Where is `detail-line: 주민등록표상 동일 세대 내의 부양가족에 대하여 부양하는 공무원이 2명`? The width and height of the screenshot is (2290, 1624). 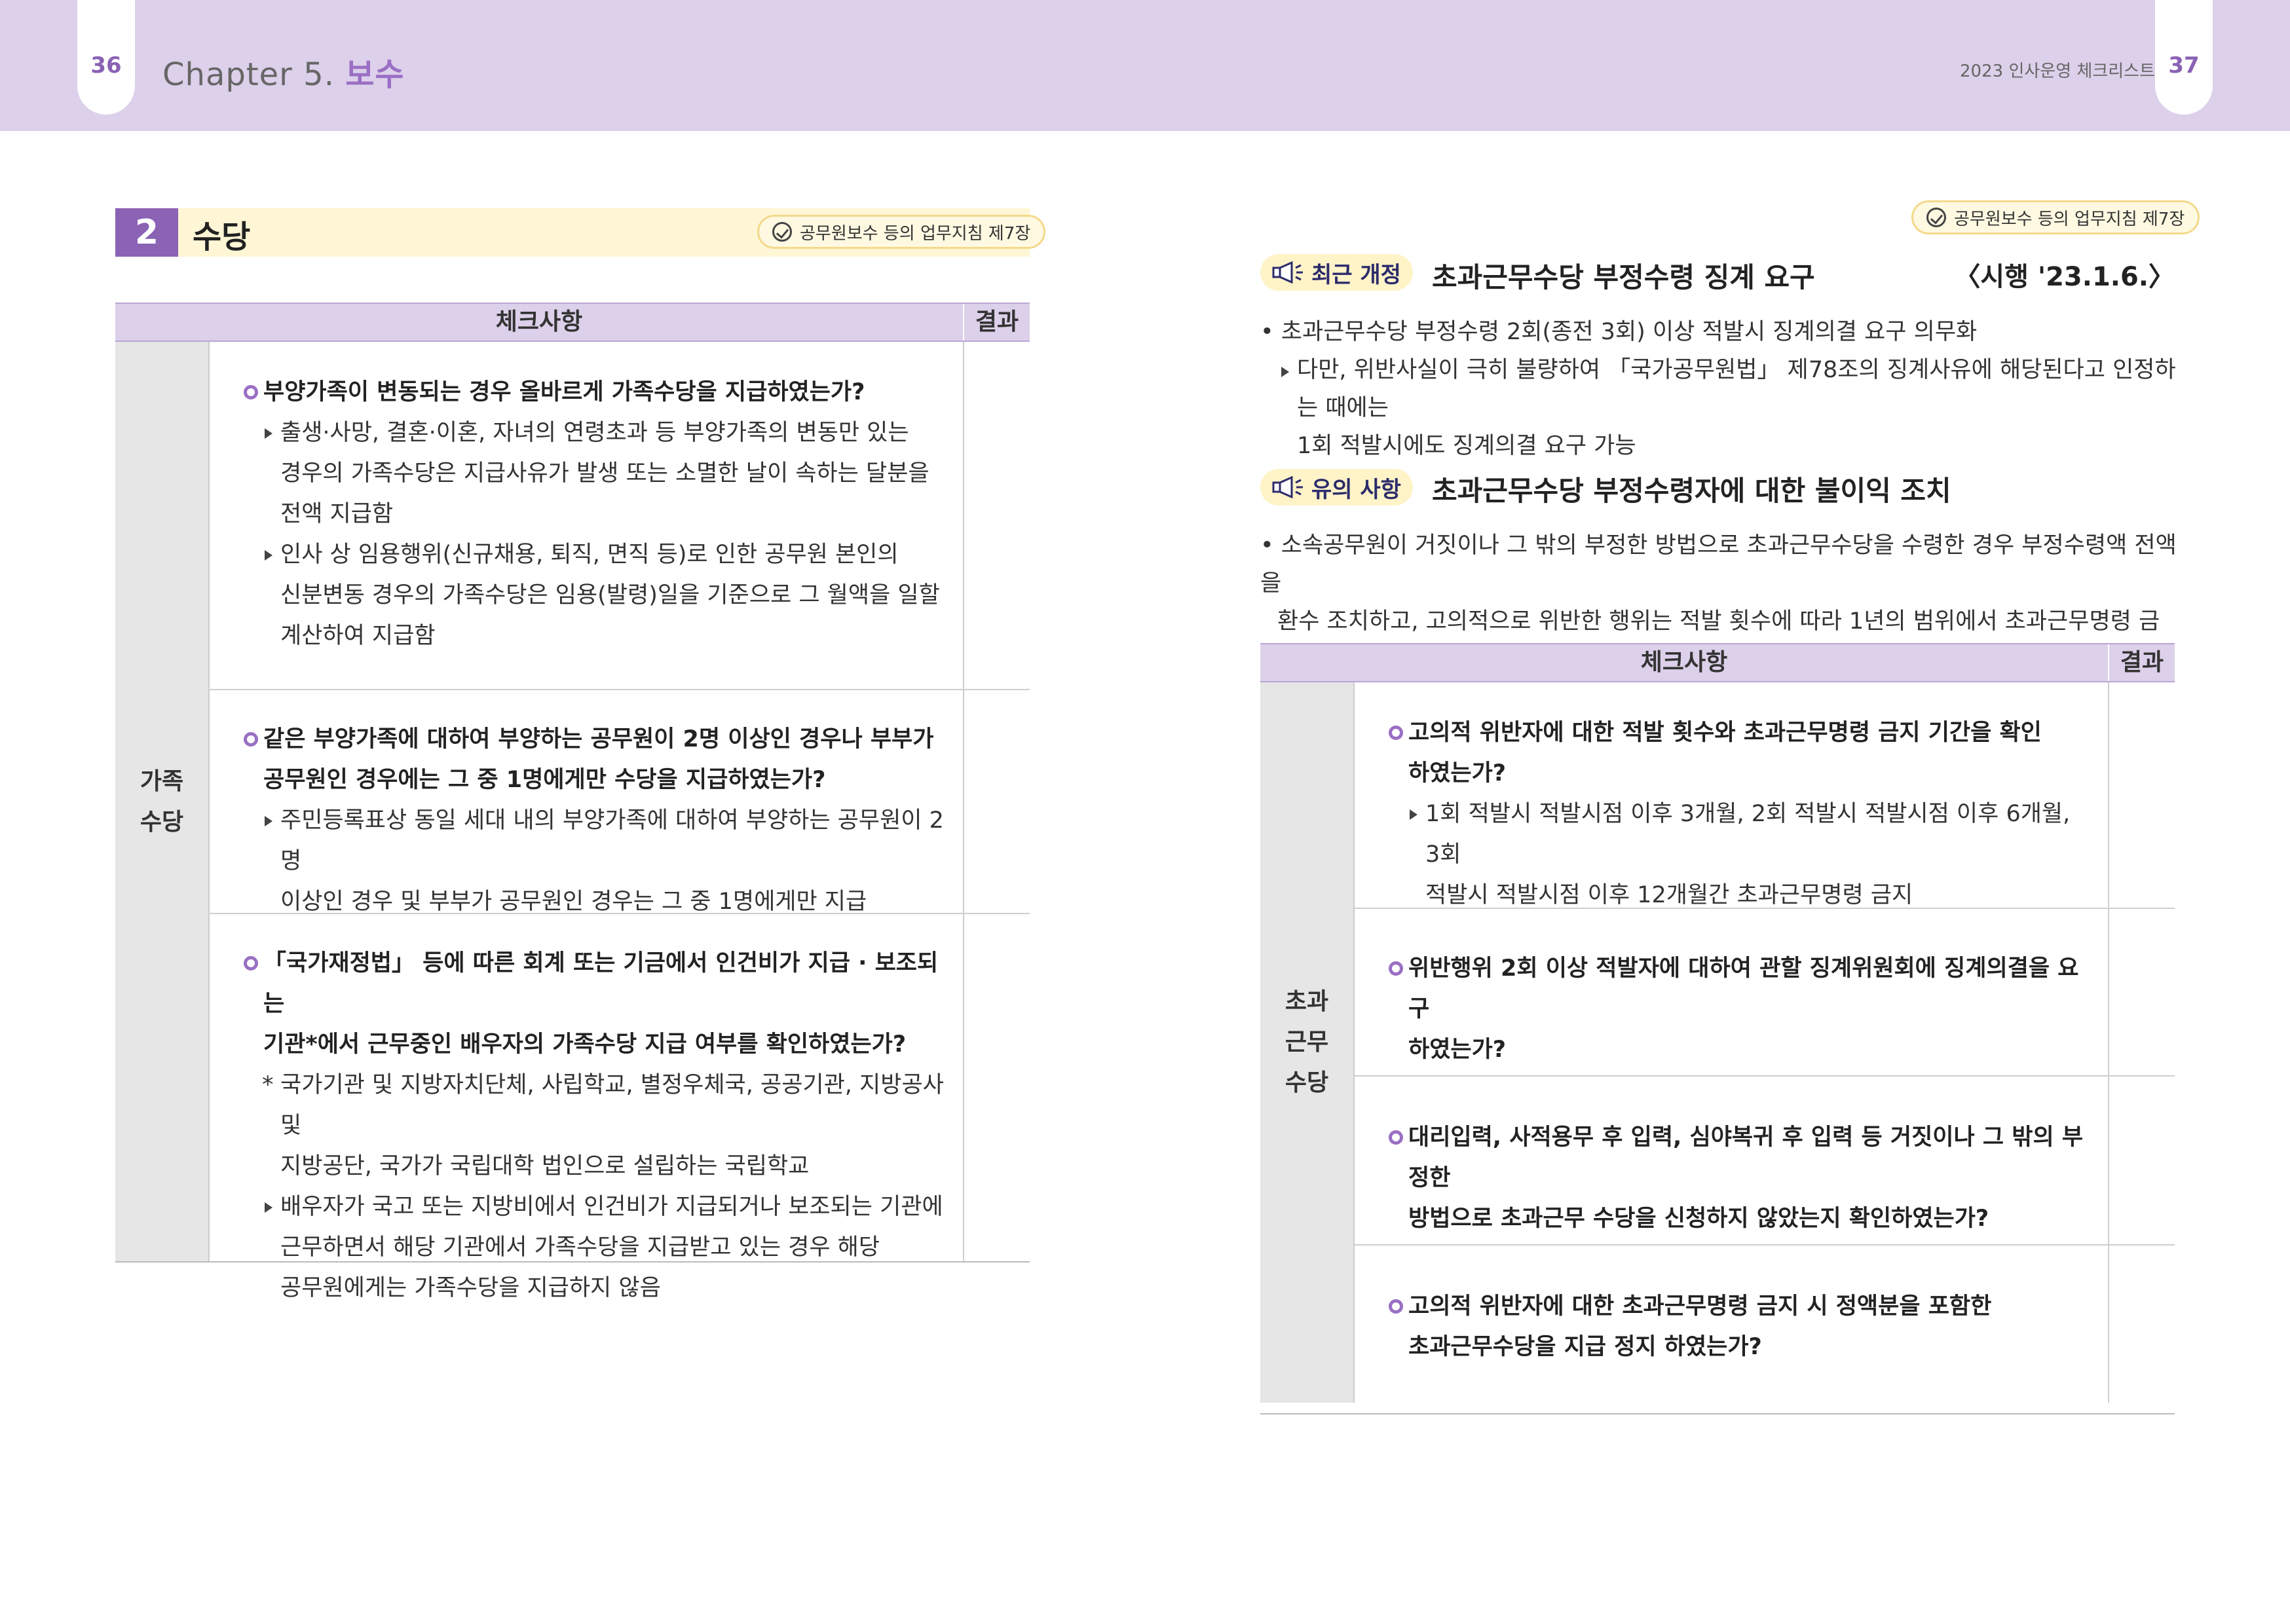 detail-line: 주민등록표상 동일 세대 내의 부양가족에 대하여 부양하는 공무원이 2명 is located at coordinates (612, 840).